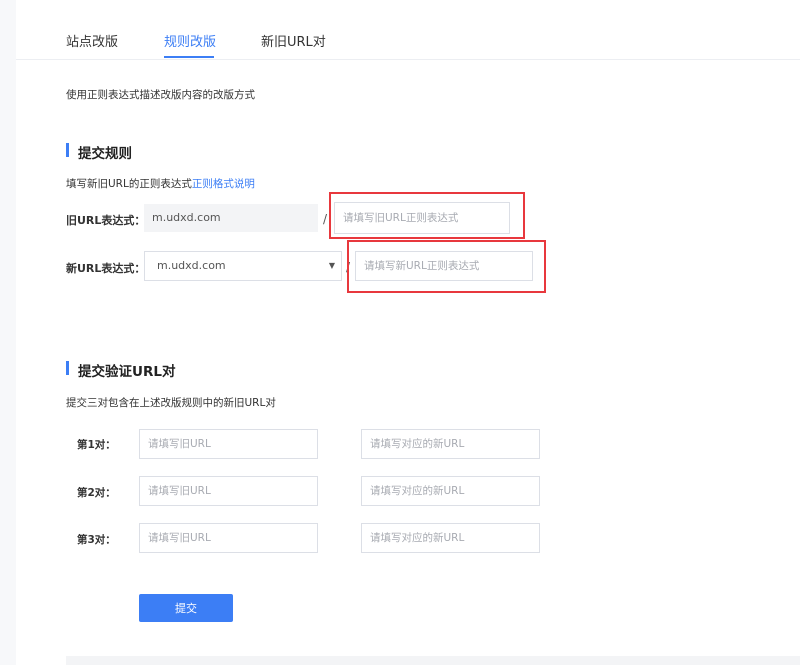 This screenshot has width=800, height=665. I want to click on new-domain-value: m.udxd.com, so click(191, 265).